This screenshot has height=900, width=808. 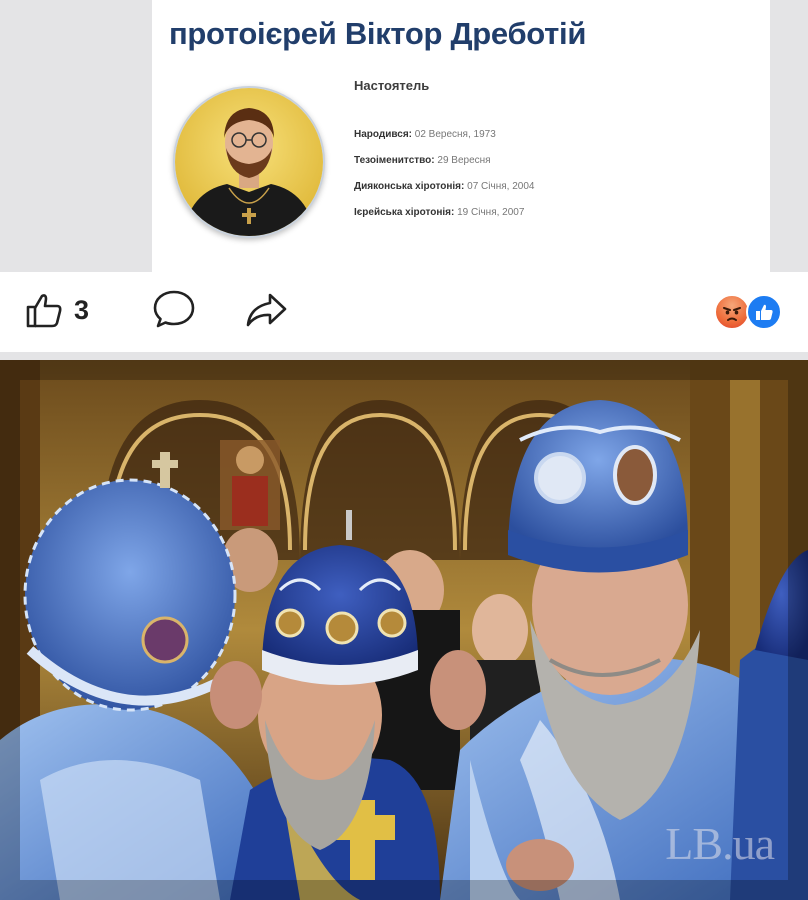 I want to click on share-button, so click(x=266, y=310).